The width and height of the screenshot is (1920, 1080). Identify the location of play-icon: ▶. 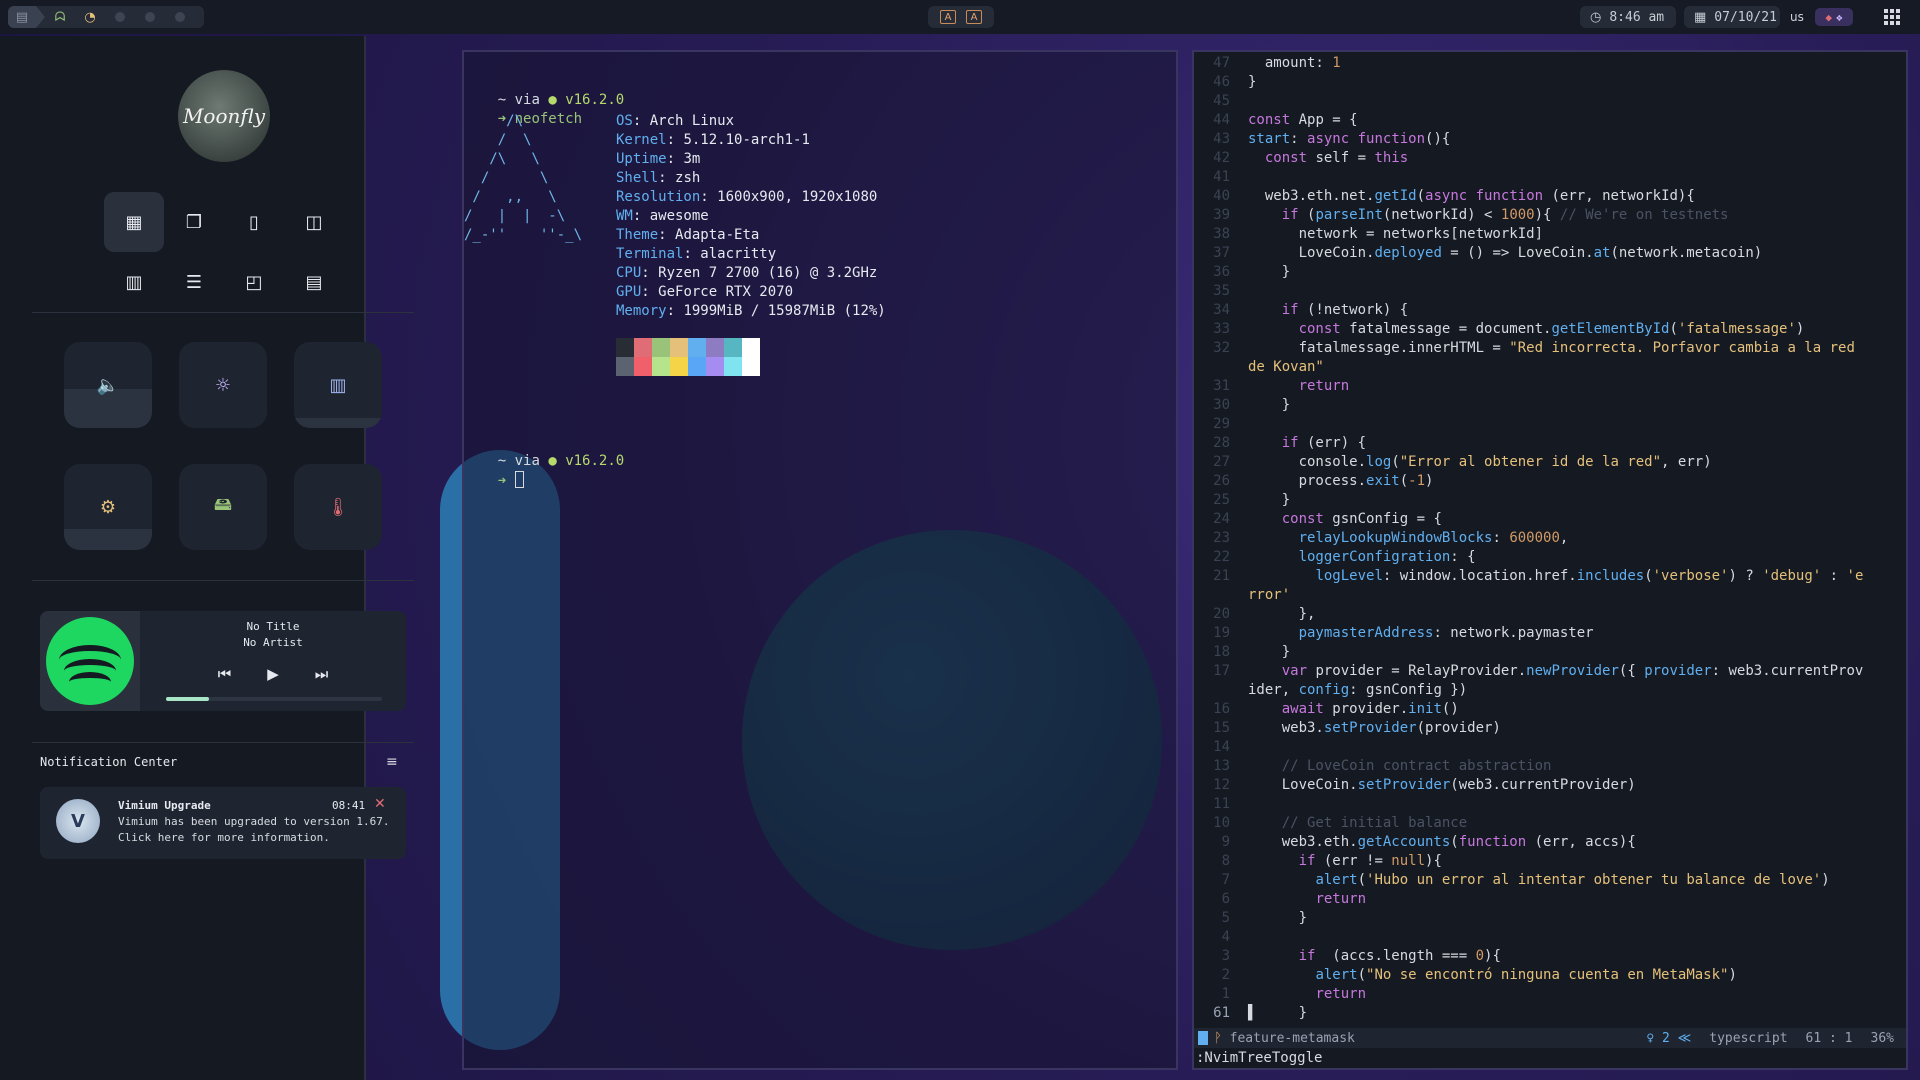
(273, 674).